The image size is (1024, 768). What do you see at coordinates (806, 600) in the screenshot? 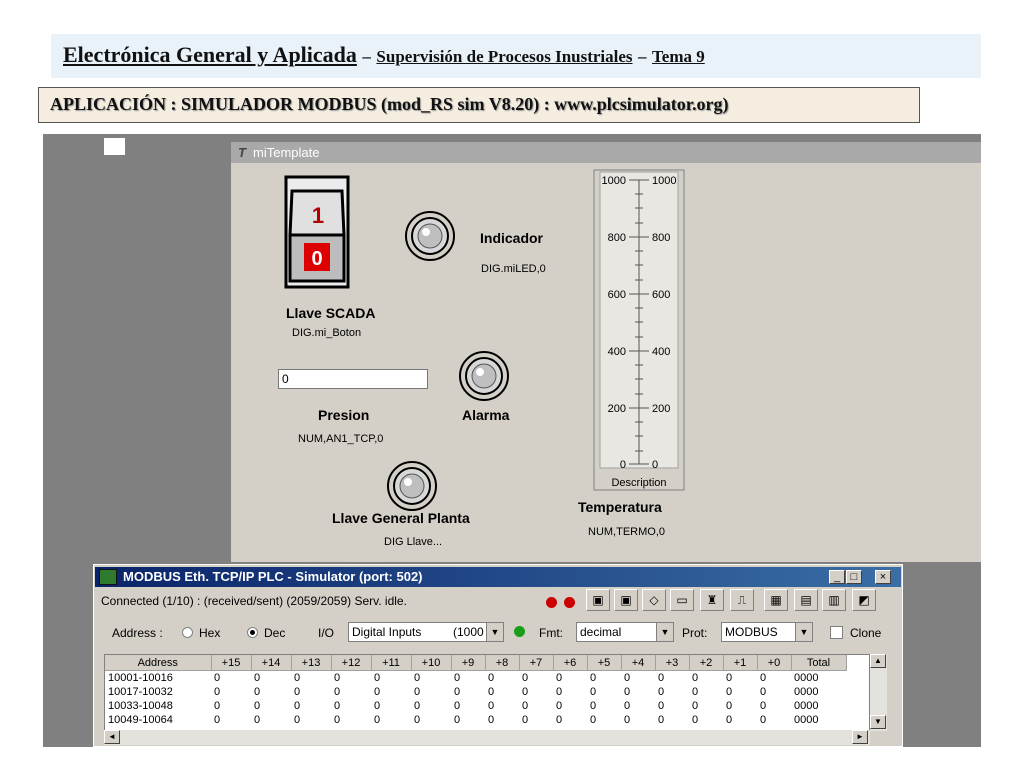
I see `monitor-icon: ▤` at bounding box center [806, 600].